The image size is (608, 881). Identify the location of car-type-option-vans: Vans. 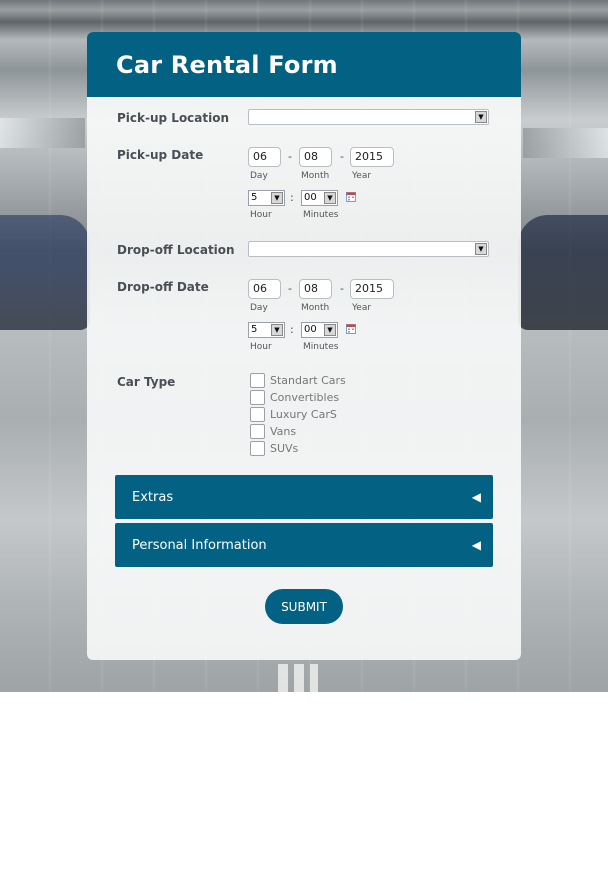
(273, 431).